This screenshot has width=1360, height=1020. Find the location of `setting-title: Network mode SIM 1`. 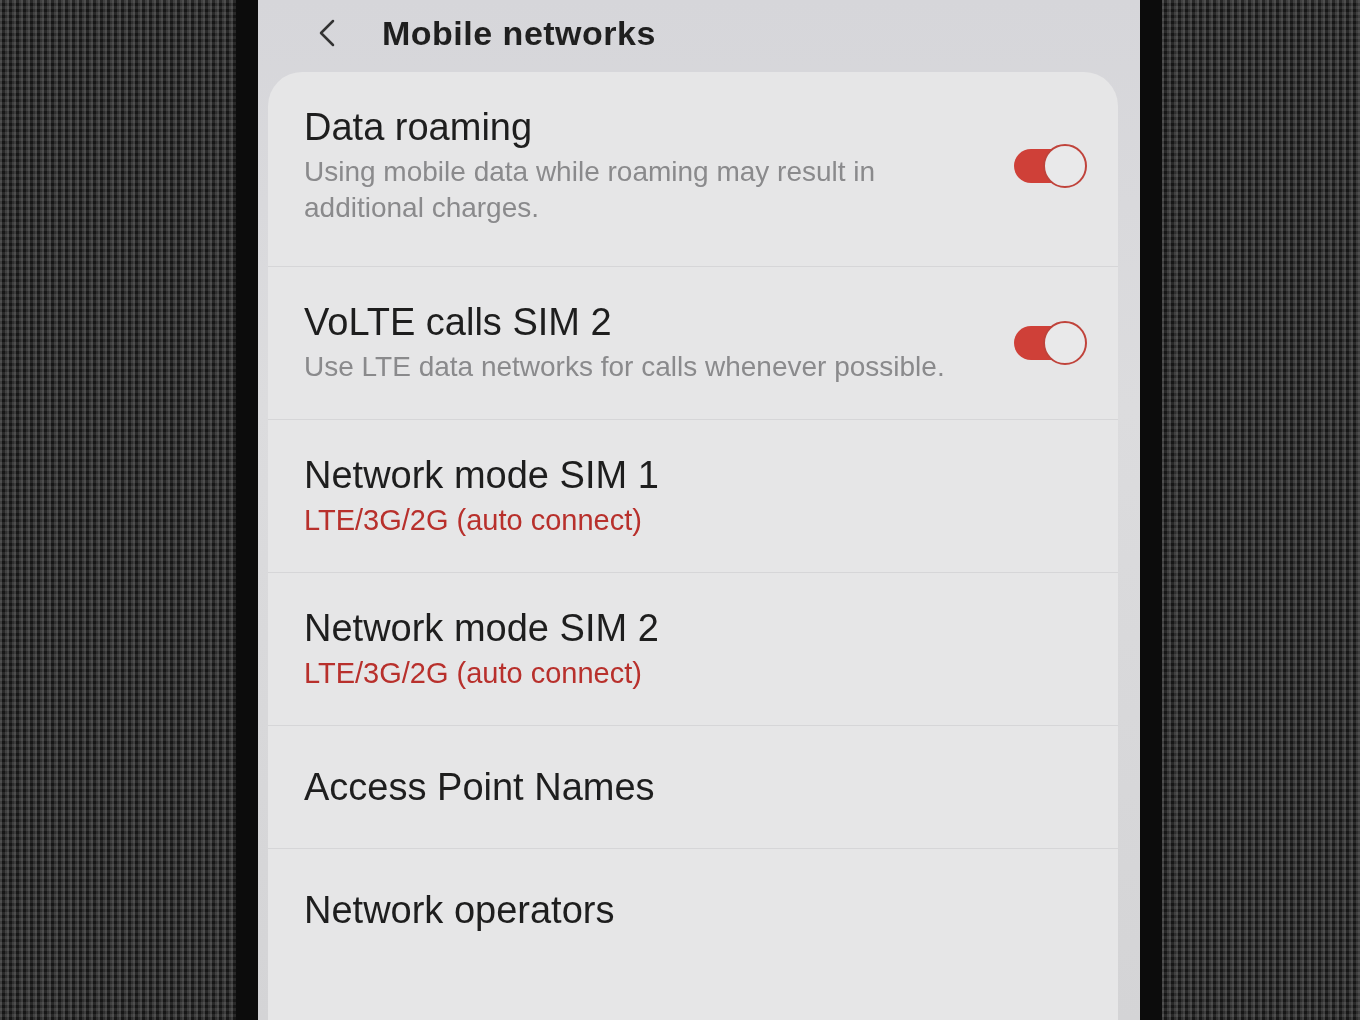

setting-title: Network mode SIM 1 is located at coordinates (481, 475).